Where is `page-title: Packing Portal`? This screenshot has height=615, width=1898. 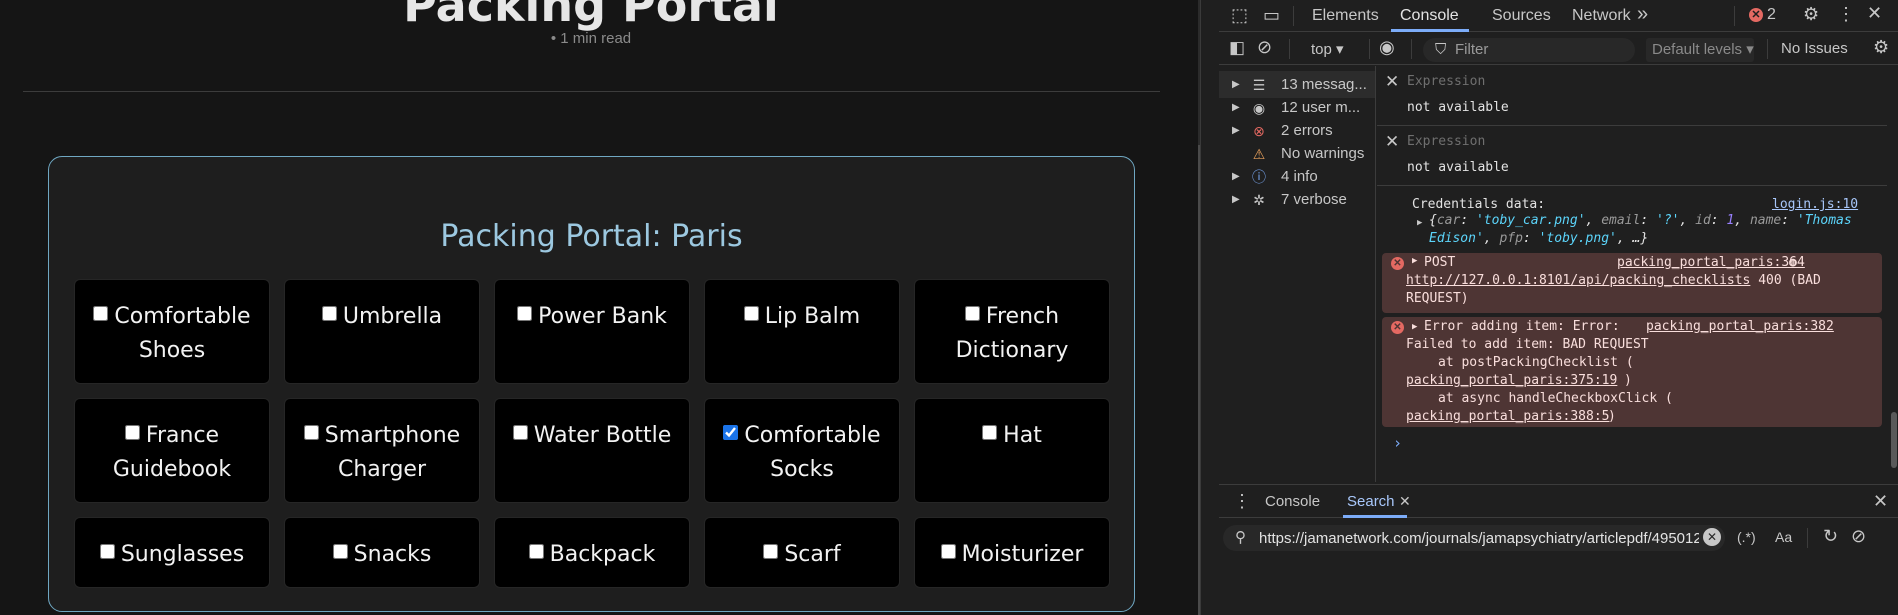
page-title: Packing Portal is located at coordinates (591, 16).